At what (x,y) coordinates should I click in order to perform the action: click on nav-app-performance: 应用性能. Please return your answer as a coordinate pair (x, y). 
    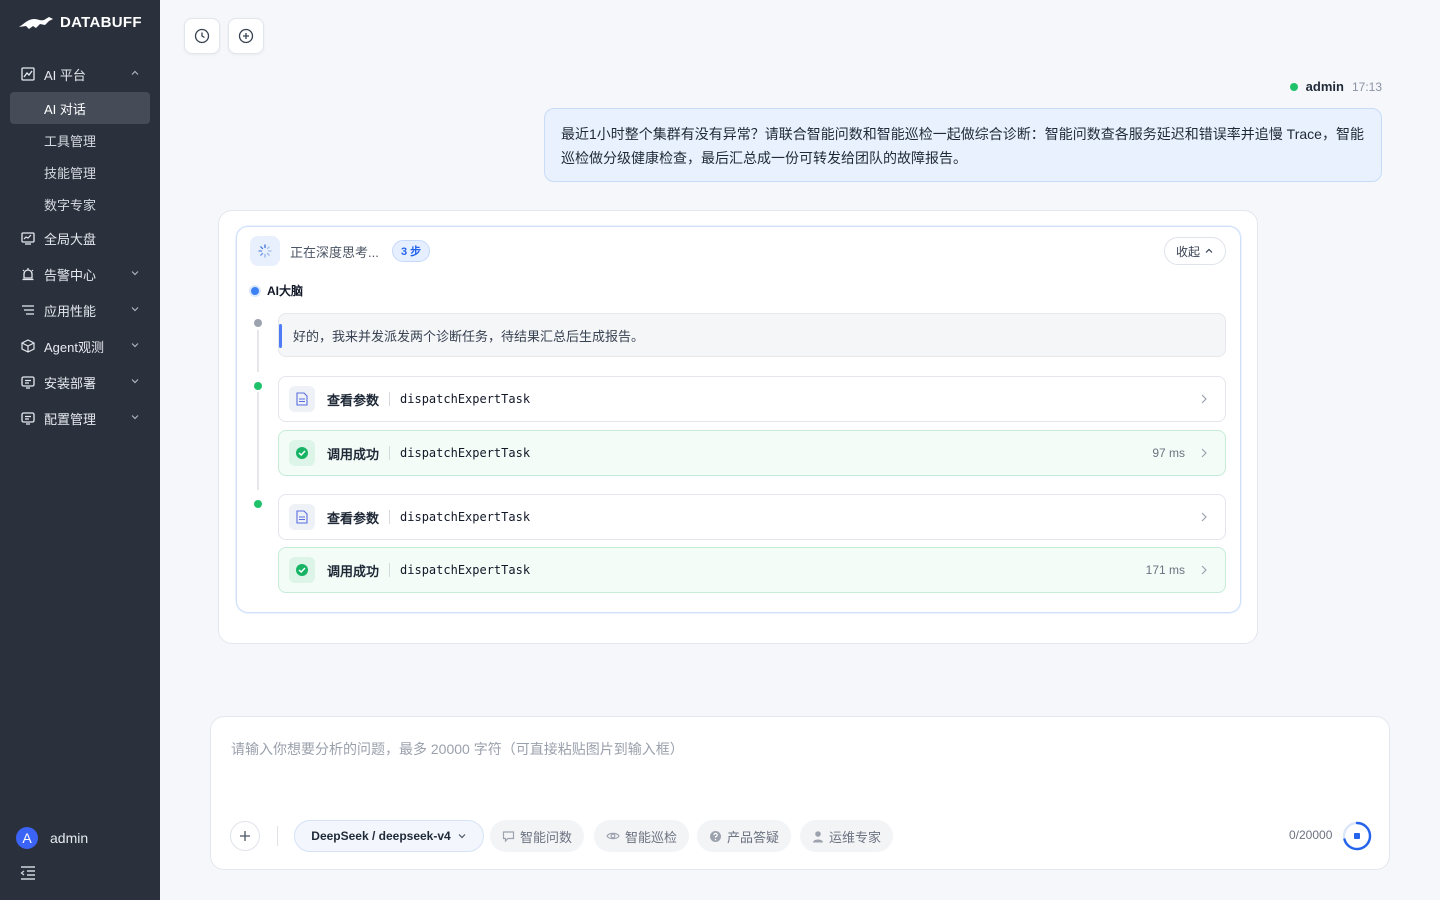
    Looking at the image, I should click on (80, 310).